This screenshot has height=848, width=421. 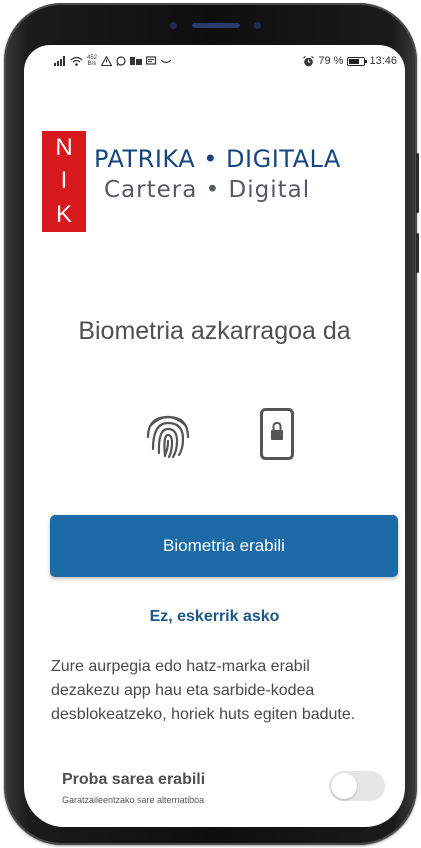 I want to click on logo-letter-i: I, so click(x=64, y=181).